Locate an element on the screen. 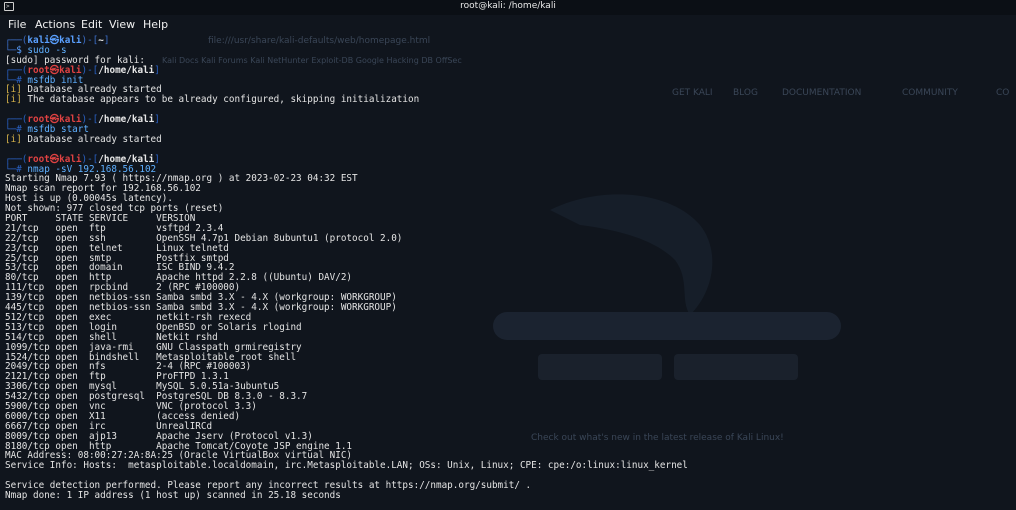 This screenshot has width=1016, height=510. prompt-command-line: └─$ sudo -s is located at coordinates (508, 50).